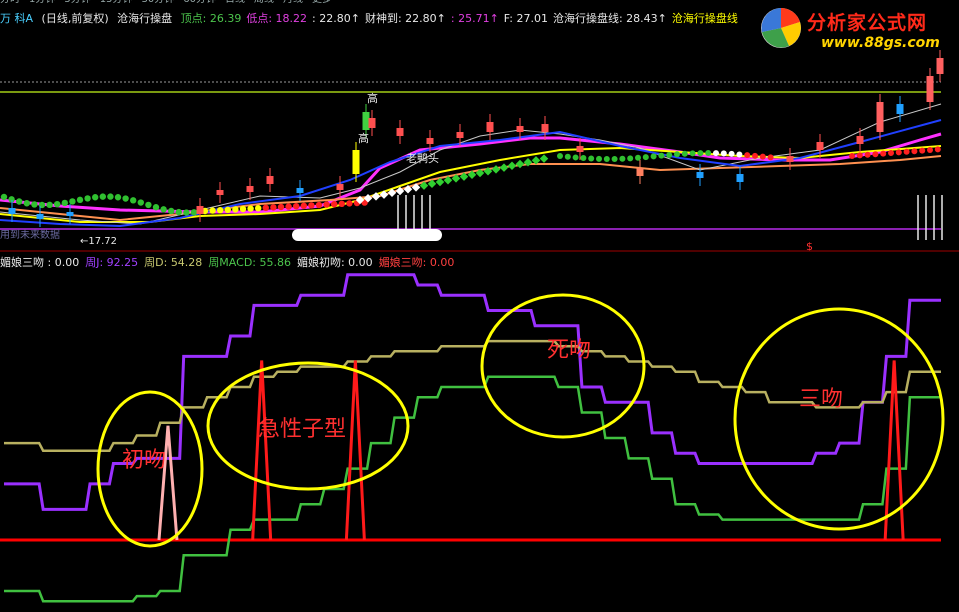 This screenshot has width=959, height=612. Describe the element at coordinates (116, 2) in the screenshot. I see `period-tab-3: 15分钟` at that location.